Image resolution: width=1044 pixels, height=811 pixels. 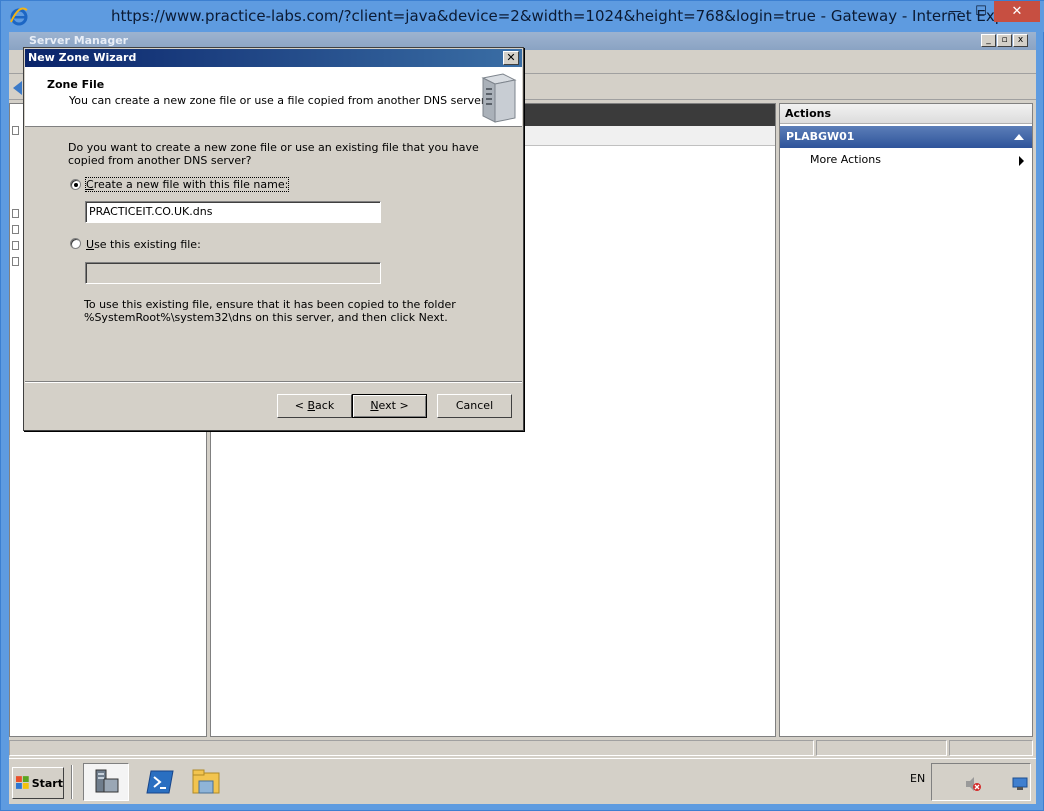 I want to click on windows-flag-icon, so click(x=22, y=782).